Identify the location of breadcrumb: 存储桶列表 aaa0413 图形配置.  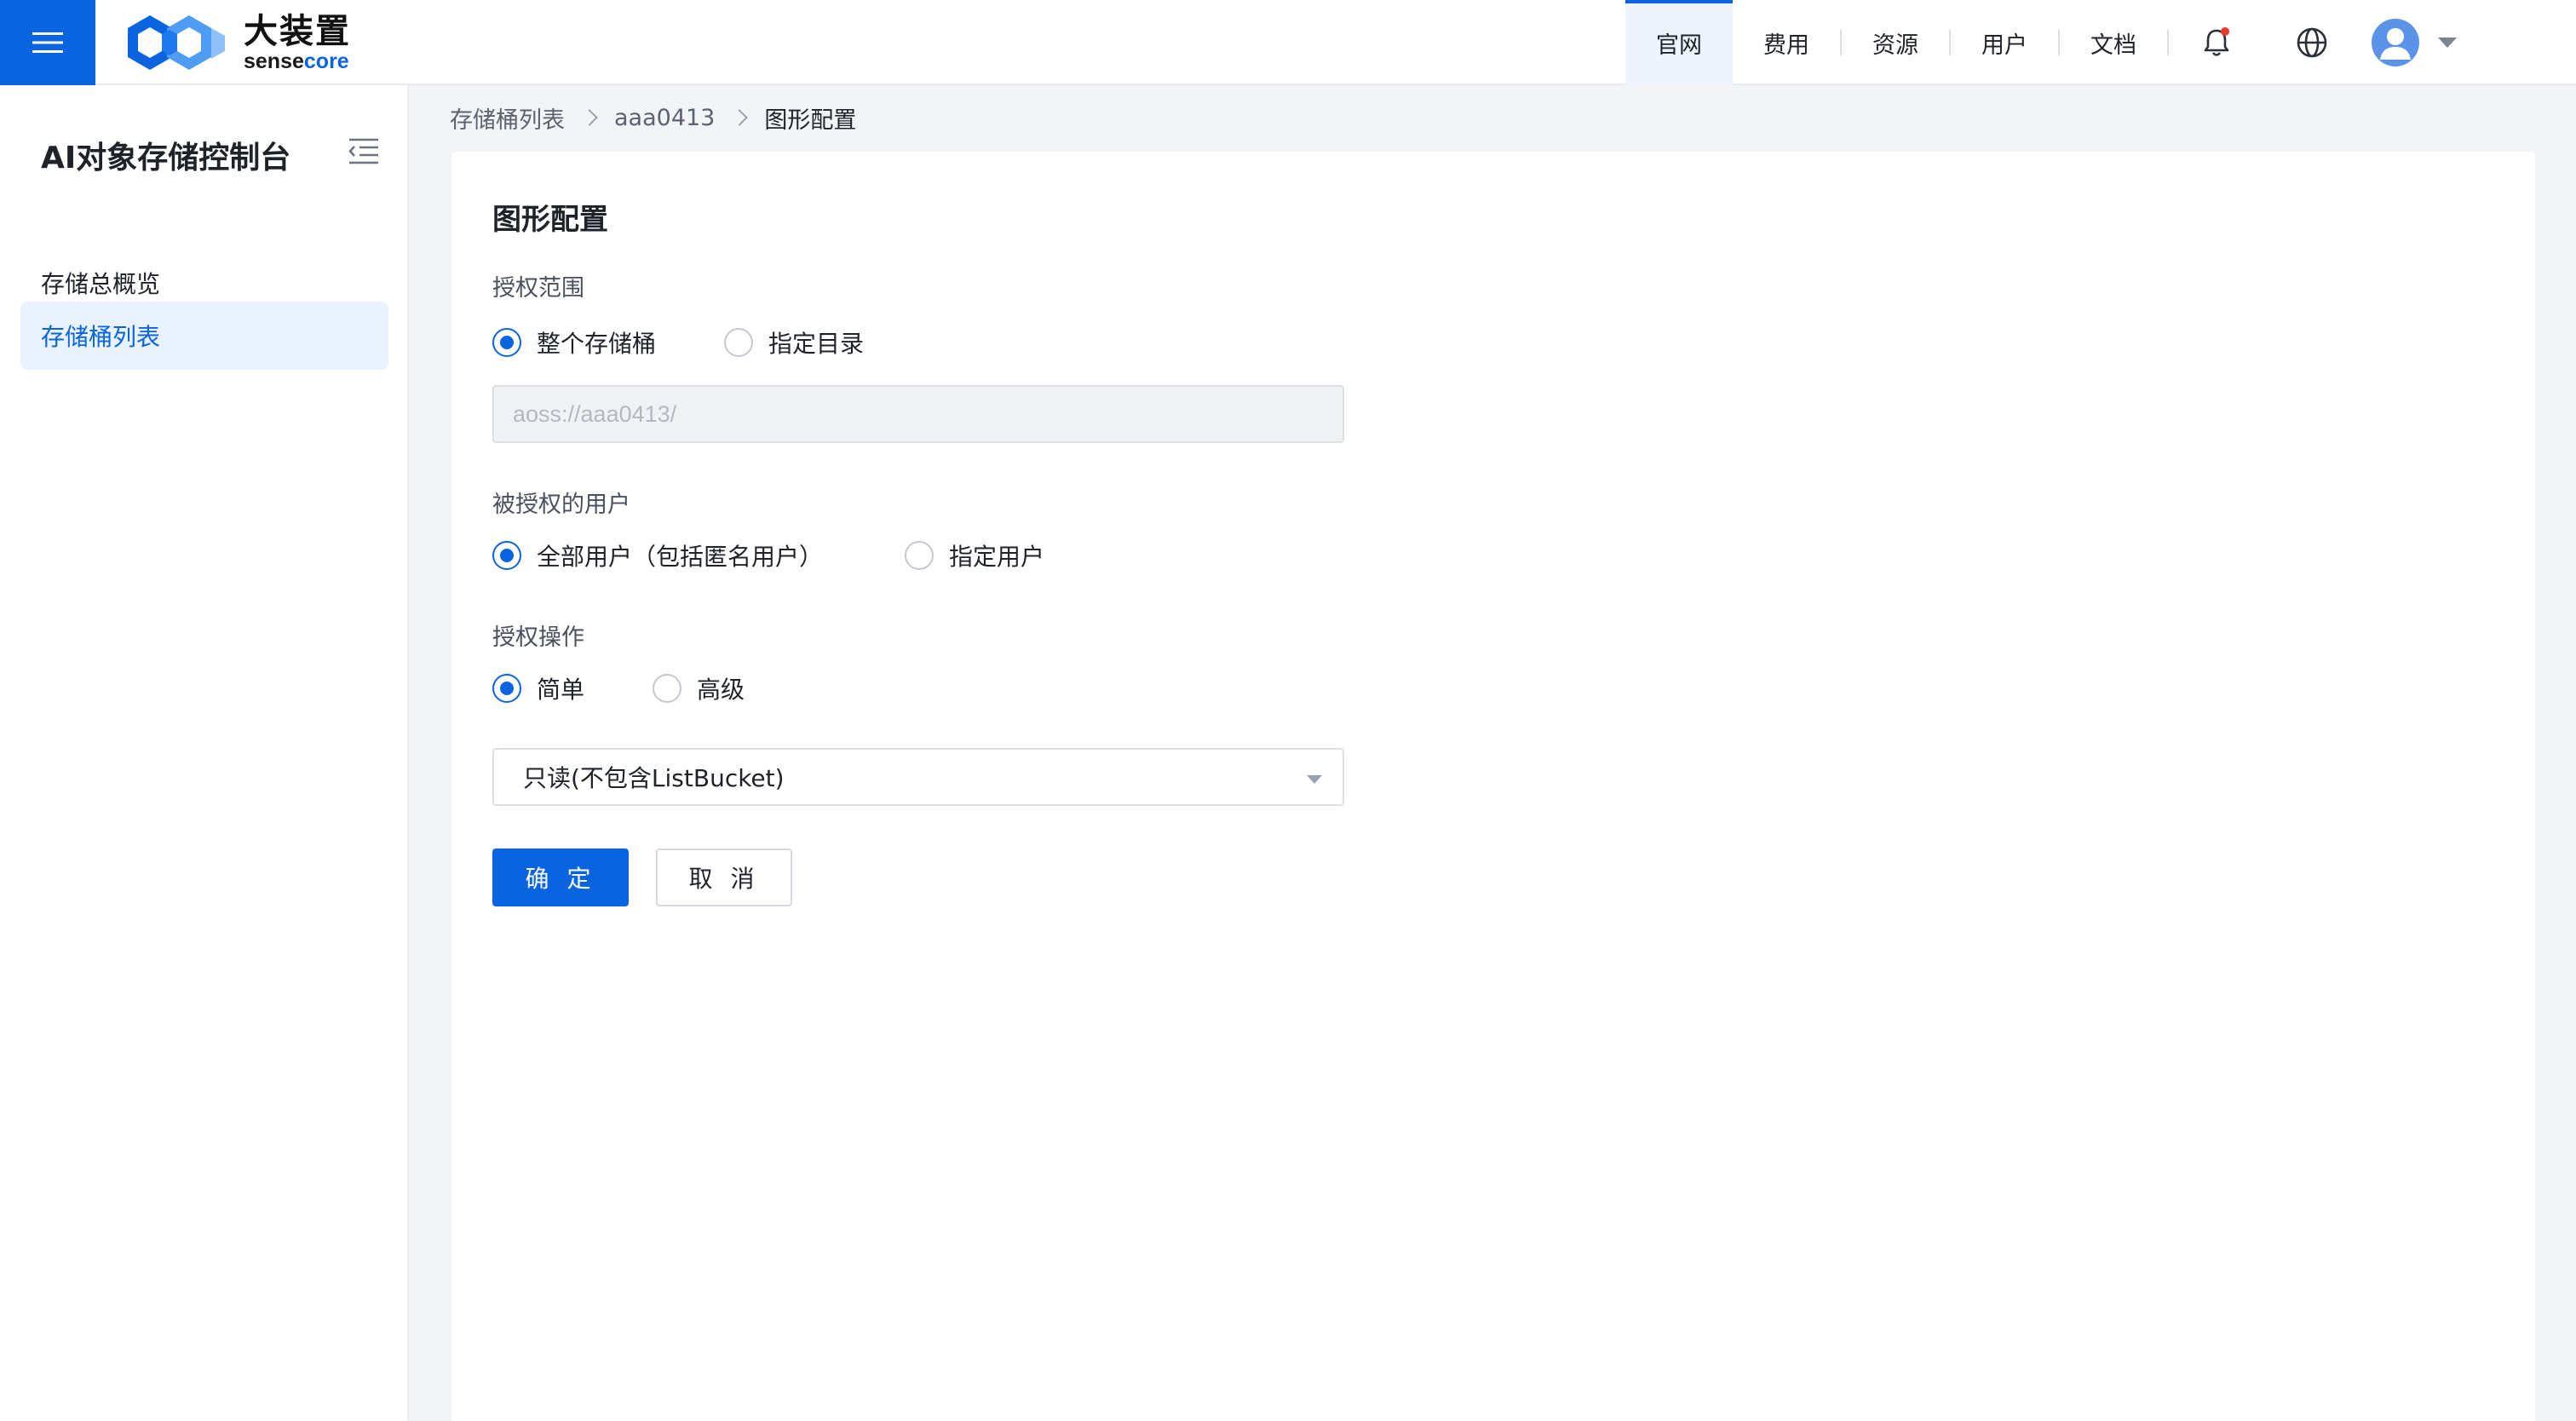
(653, 118).